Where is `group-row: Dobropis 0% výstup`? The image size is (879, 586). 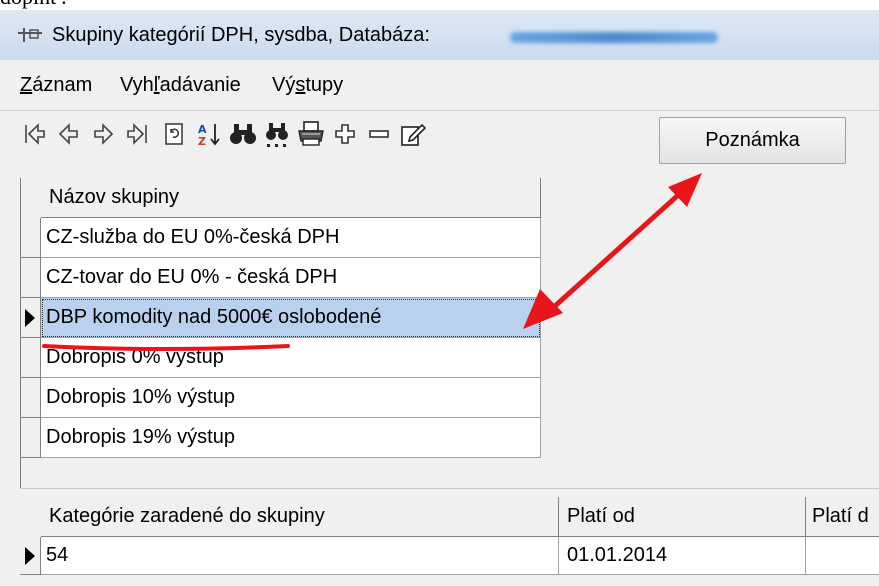
group-row: Dobropis 0% výstup is located at coordinates (291, 358).